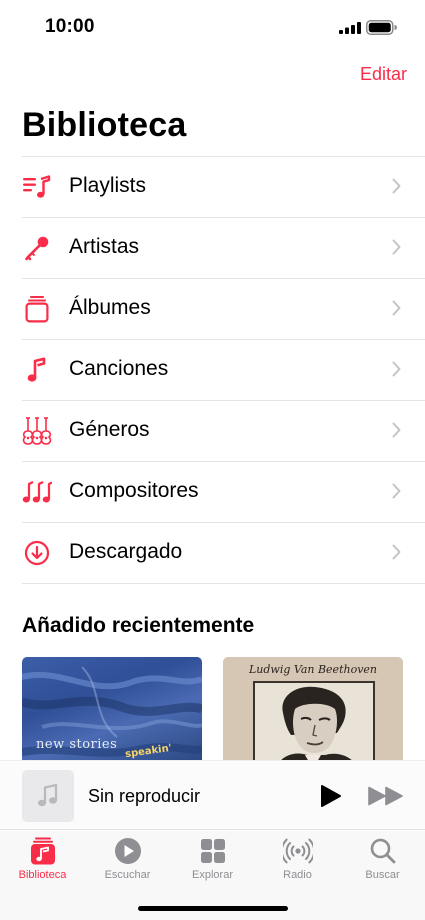  What do you see at coordinates (297, 851) in the screenshot?
I see `radio-icon` at bounding box center [297, 851].